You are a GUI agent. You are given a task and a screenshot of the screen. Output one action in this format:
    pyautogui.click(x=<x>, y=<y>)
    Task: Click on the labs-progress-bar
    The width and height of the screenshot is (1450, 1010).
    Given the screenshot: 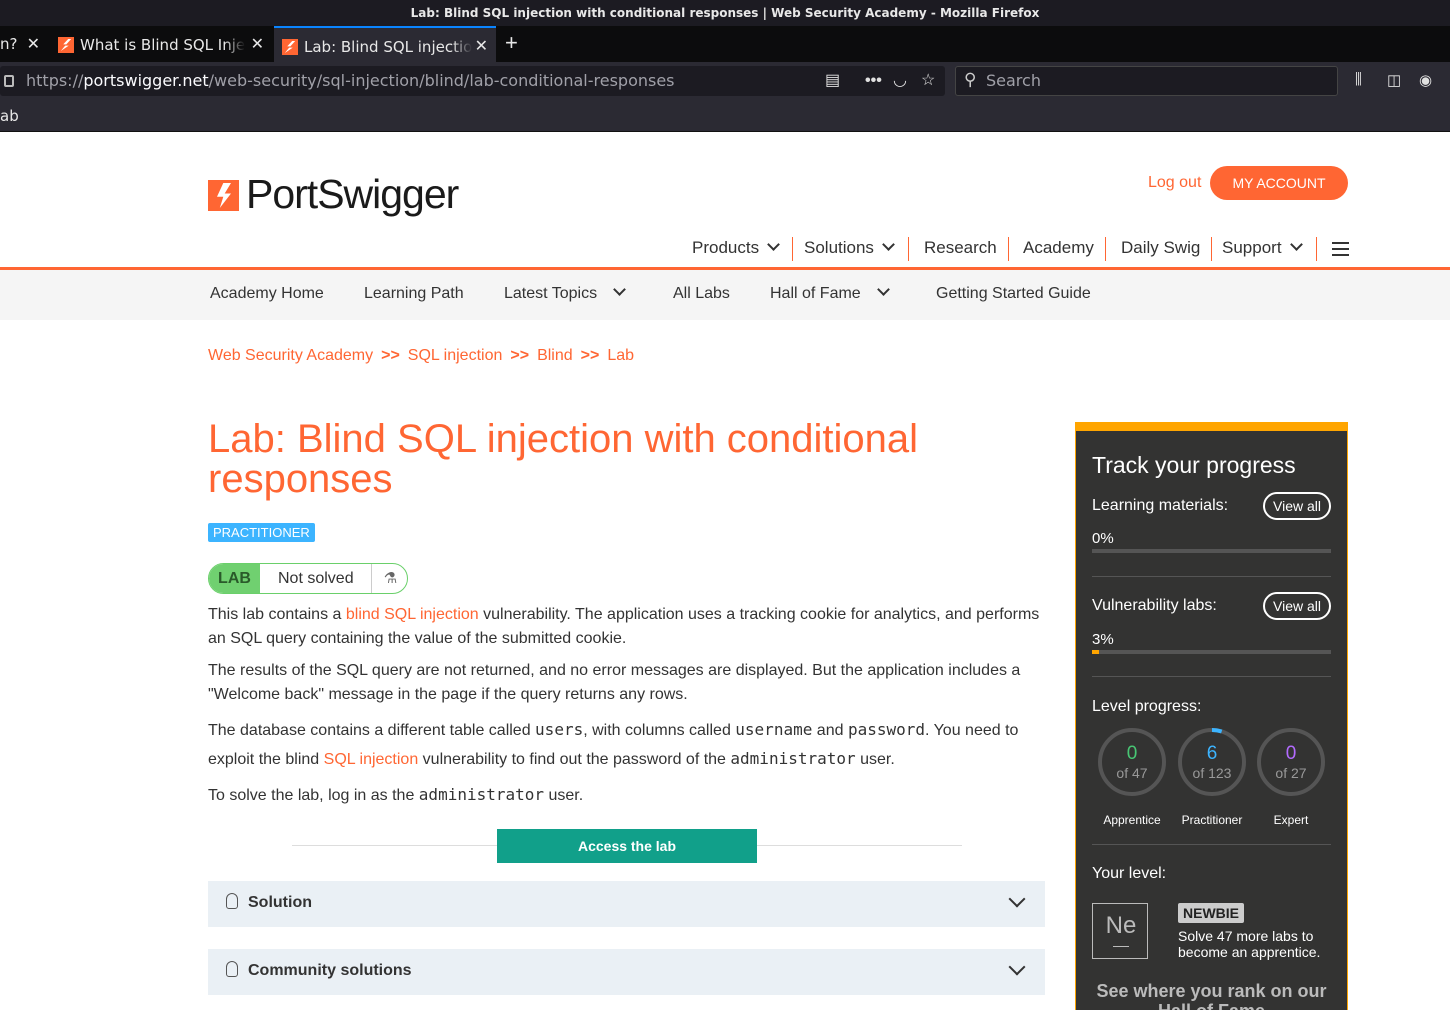 What is the action you would take?
    pyautogui.click(x=1211, y=652)
    